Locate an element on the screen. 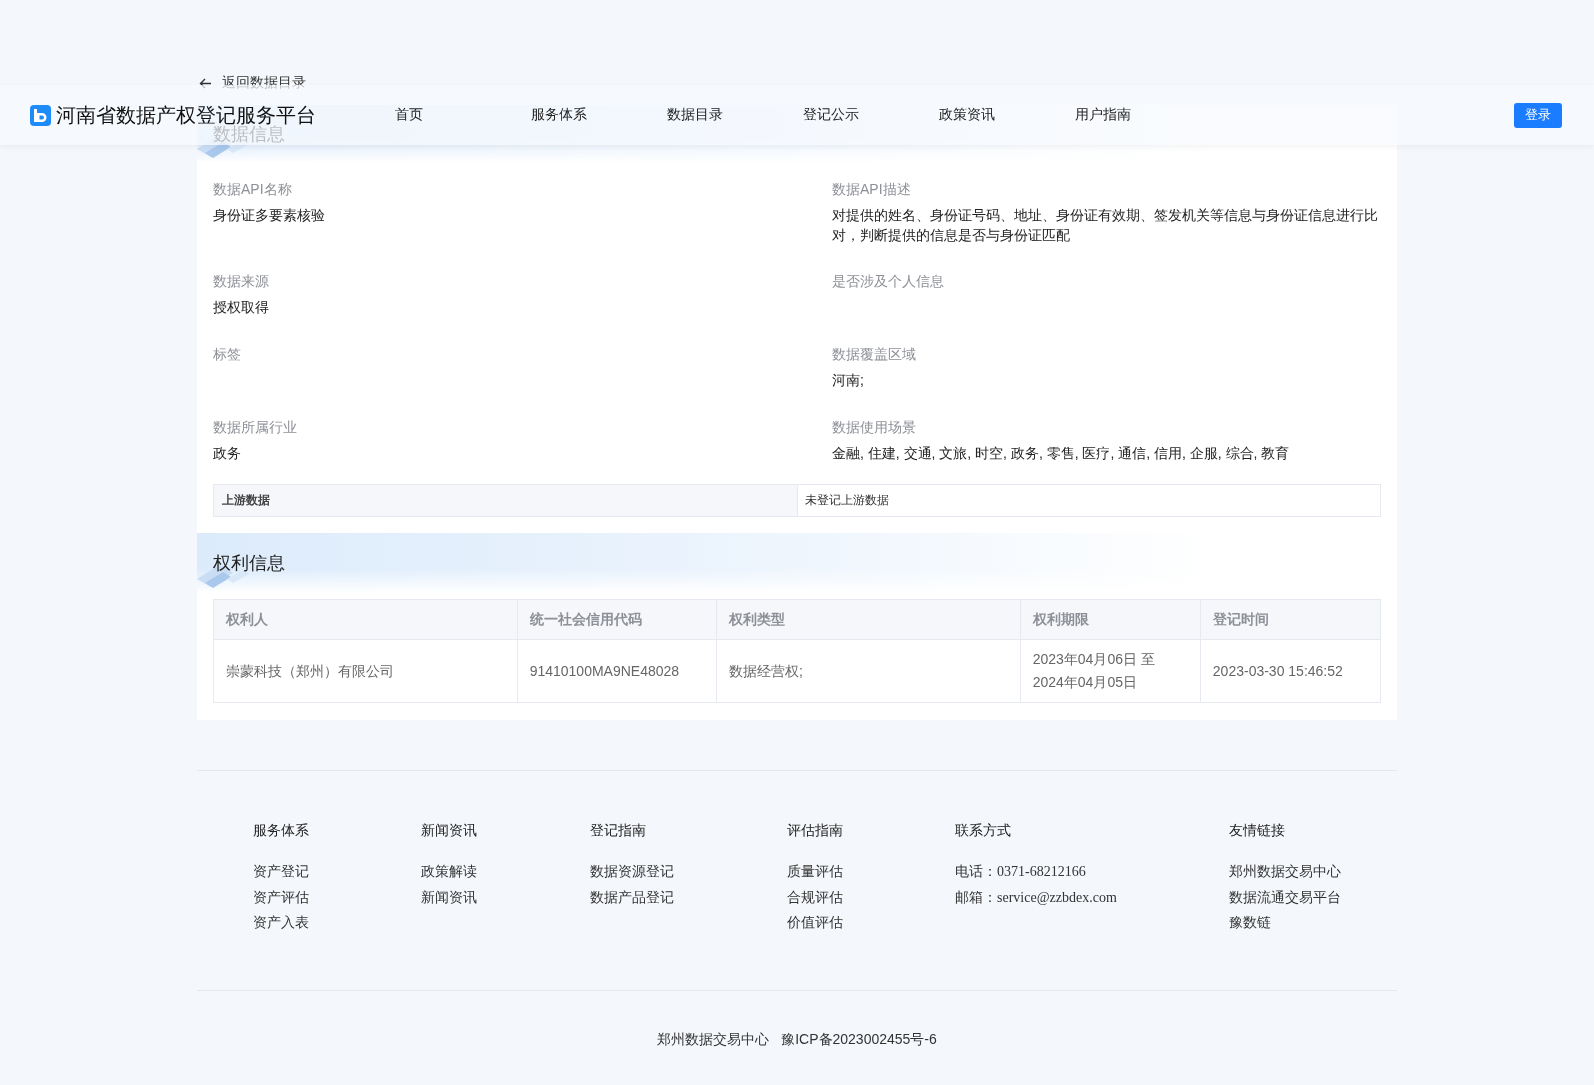 The width and height of the screenshot is (1594, 1085). field-label: 数据所属行业 is located at coordinates (255, 427).